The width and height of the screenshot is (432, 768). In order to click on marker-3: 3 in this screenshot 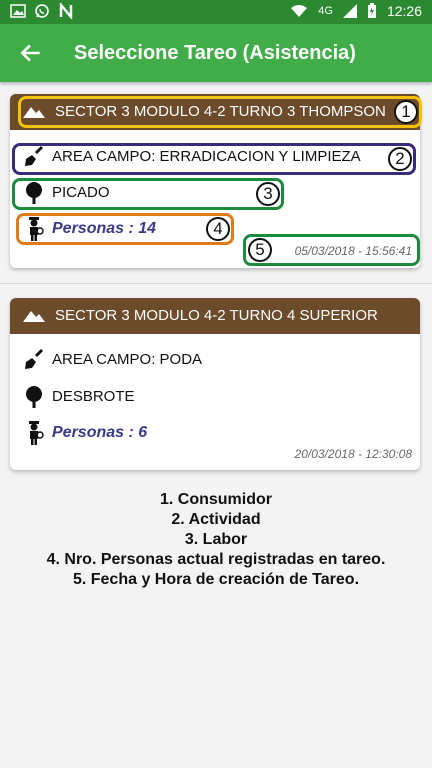, I will do `click(268, 194)`.